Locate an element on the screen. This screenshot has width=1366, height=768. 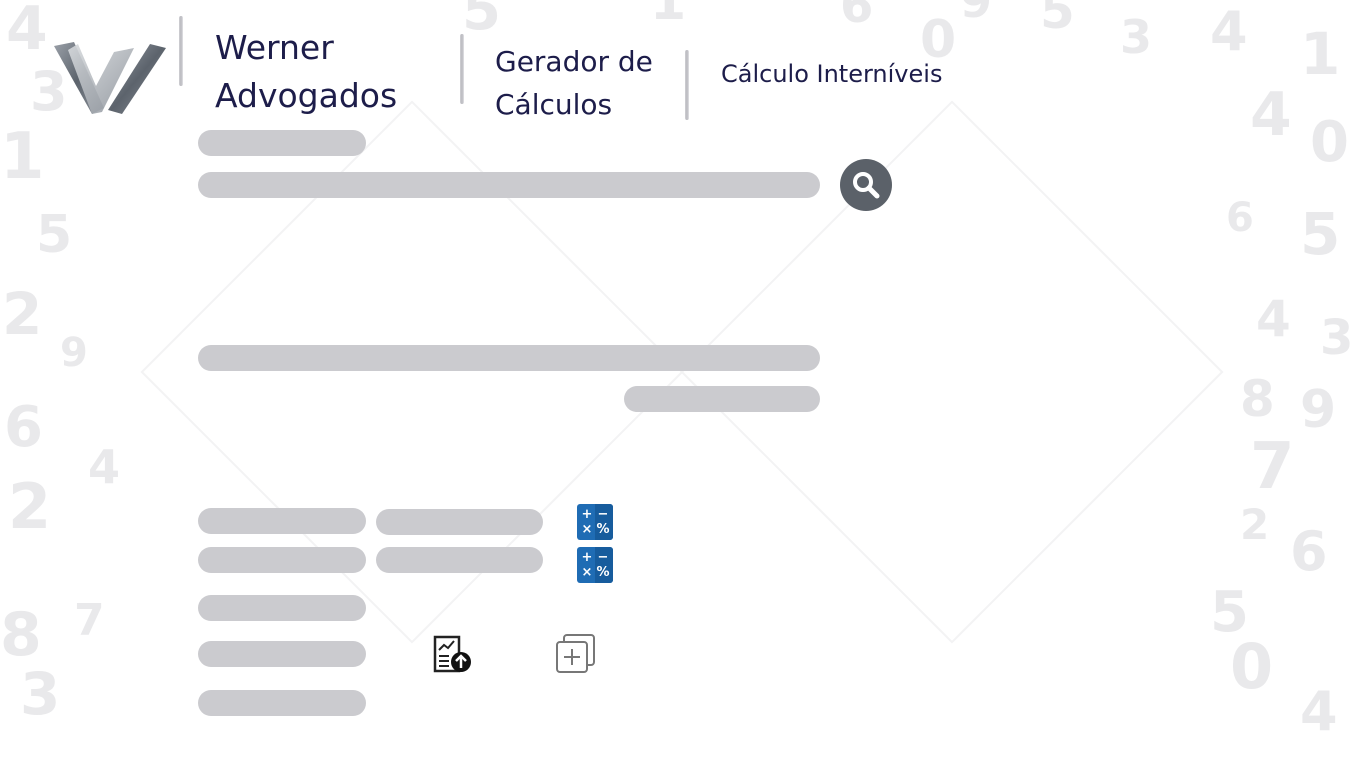
add-copy-icon is located at coordinates (575, 653).